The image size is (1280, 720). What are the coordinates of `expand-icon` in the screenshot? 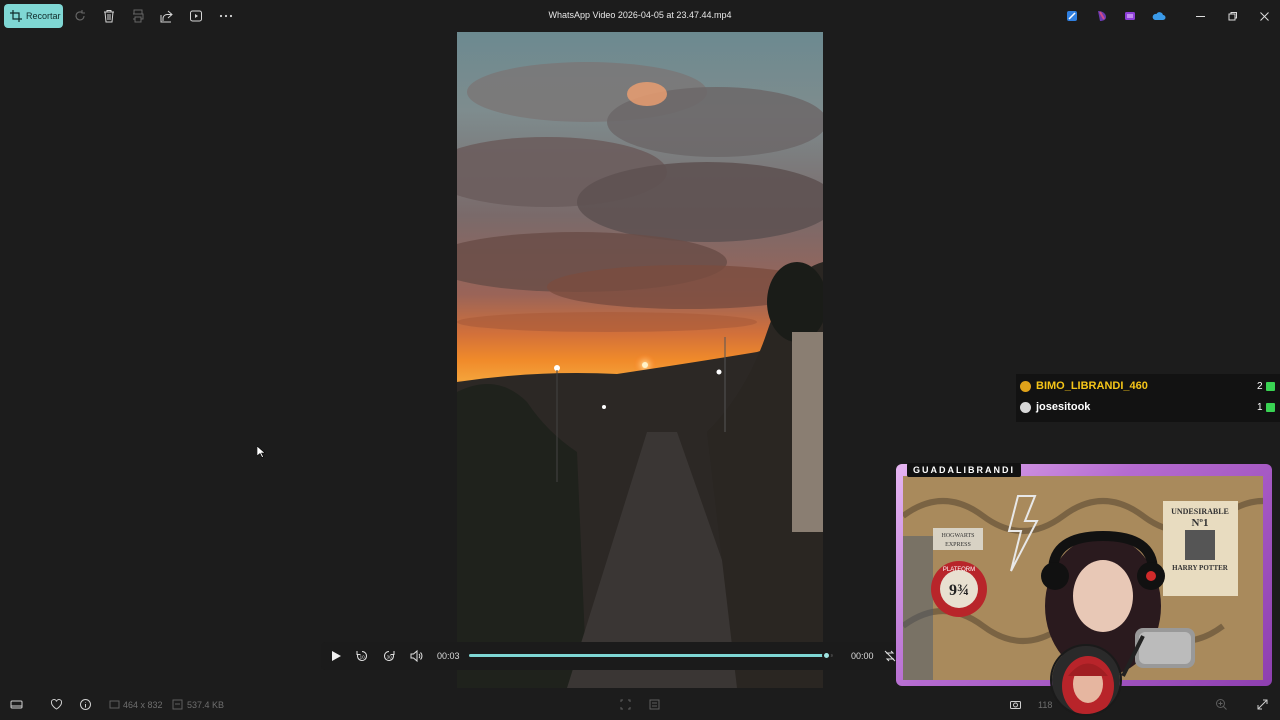 It's located at (1263, 705).